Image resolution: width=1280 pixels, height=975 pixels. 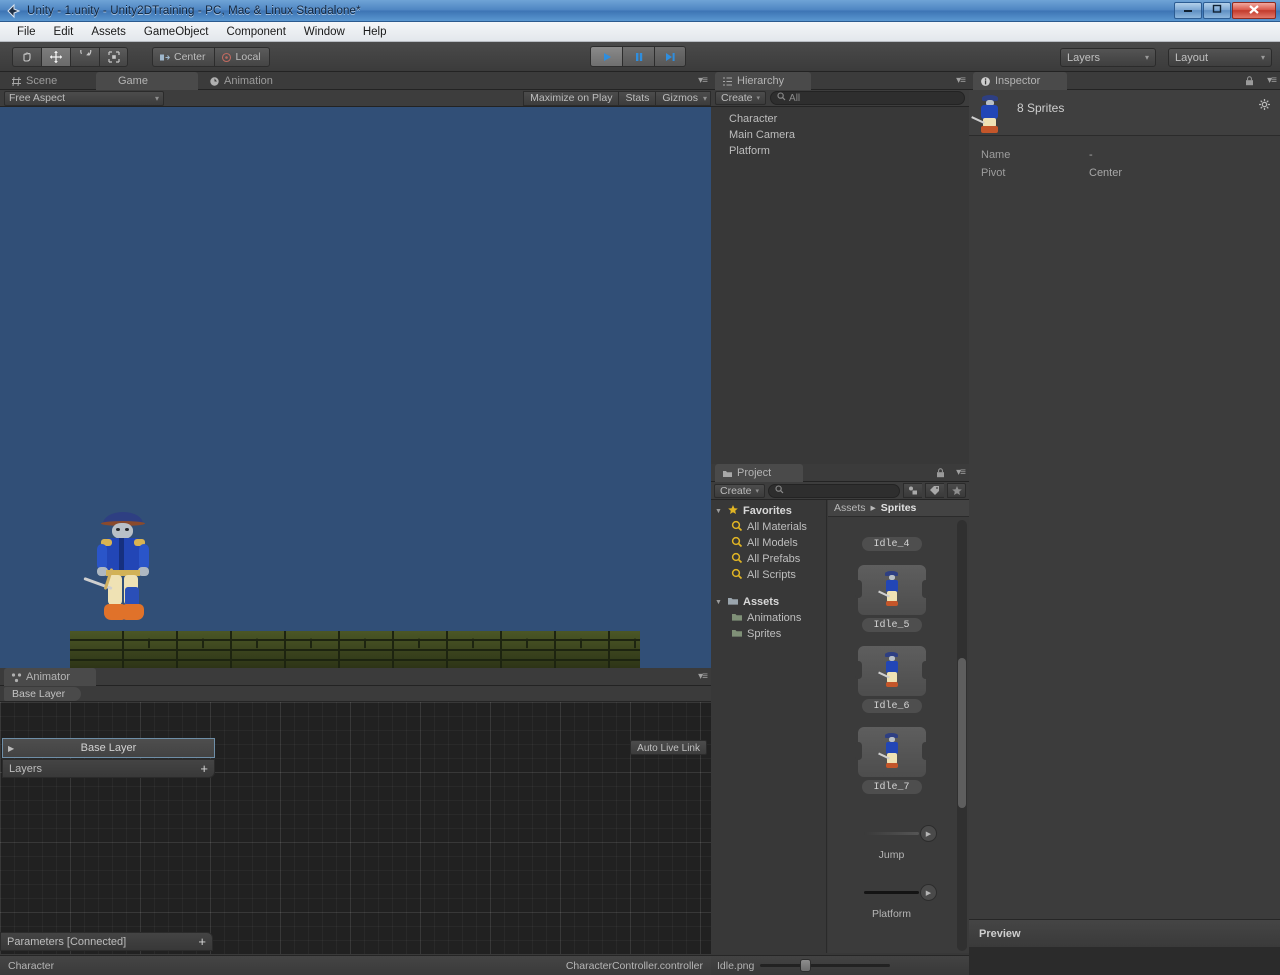 I want to click on hierarchy-create-dropdown: Create ▾, so click(x=741, y=98).